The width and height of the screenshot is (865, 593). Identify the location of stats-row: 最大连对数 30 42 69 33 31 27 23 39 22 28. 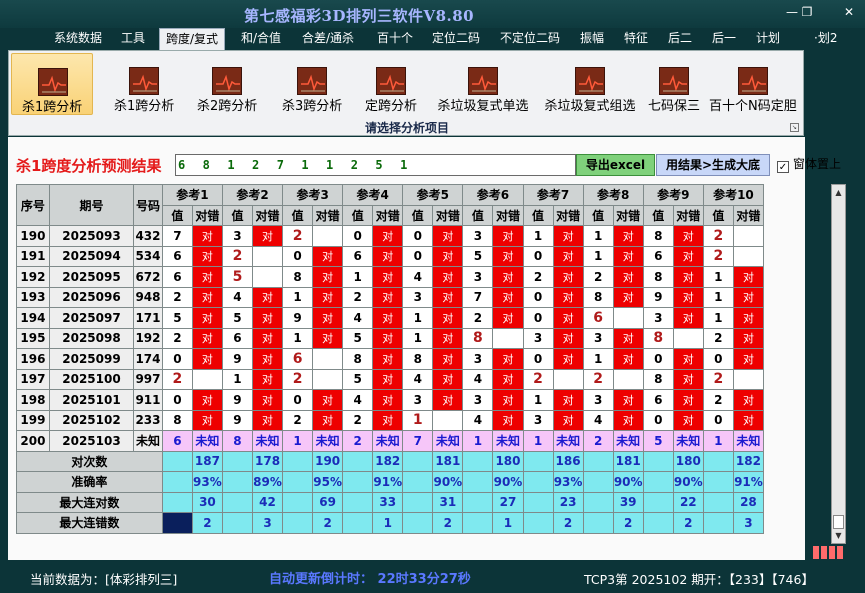
(390, 502).